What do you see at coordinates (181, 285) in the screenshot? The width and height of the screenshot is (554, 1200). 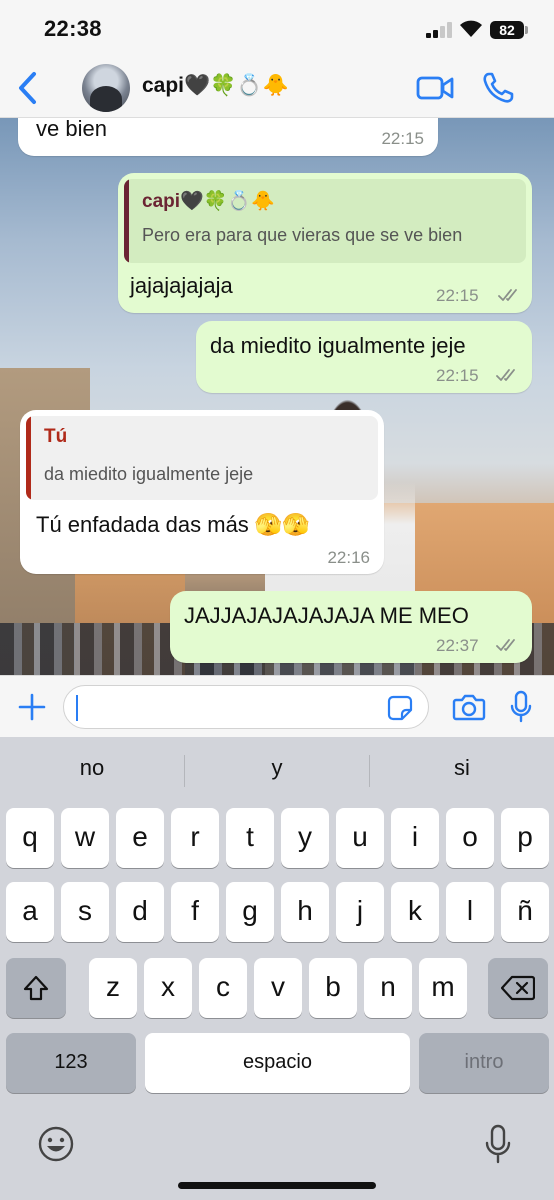 I see `message-text: jajajajajaja` at bounding box center [181, 285].